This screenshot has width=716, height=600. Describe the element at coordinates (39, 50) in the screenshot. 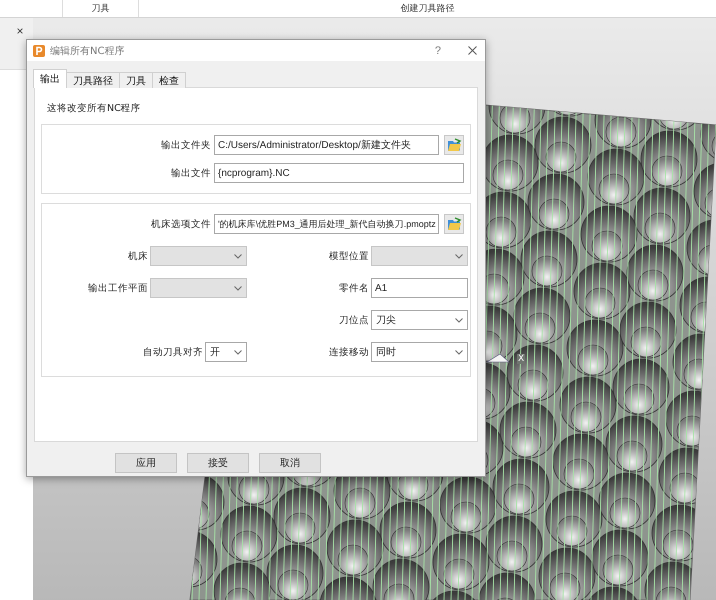

I see `app-logo-icon` at that location.